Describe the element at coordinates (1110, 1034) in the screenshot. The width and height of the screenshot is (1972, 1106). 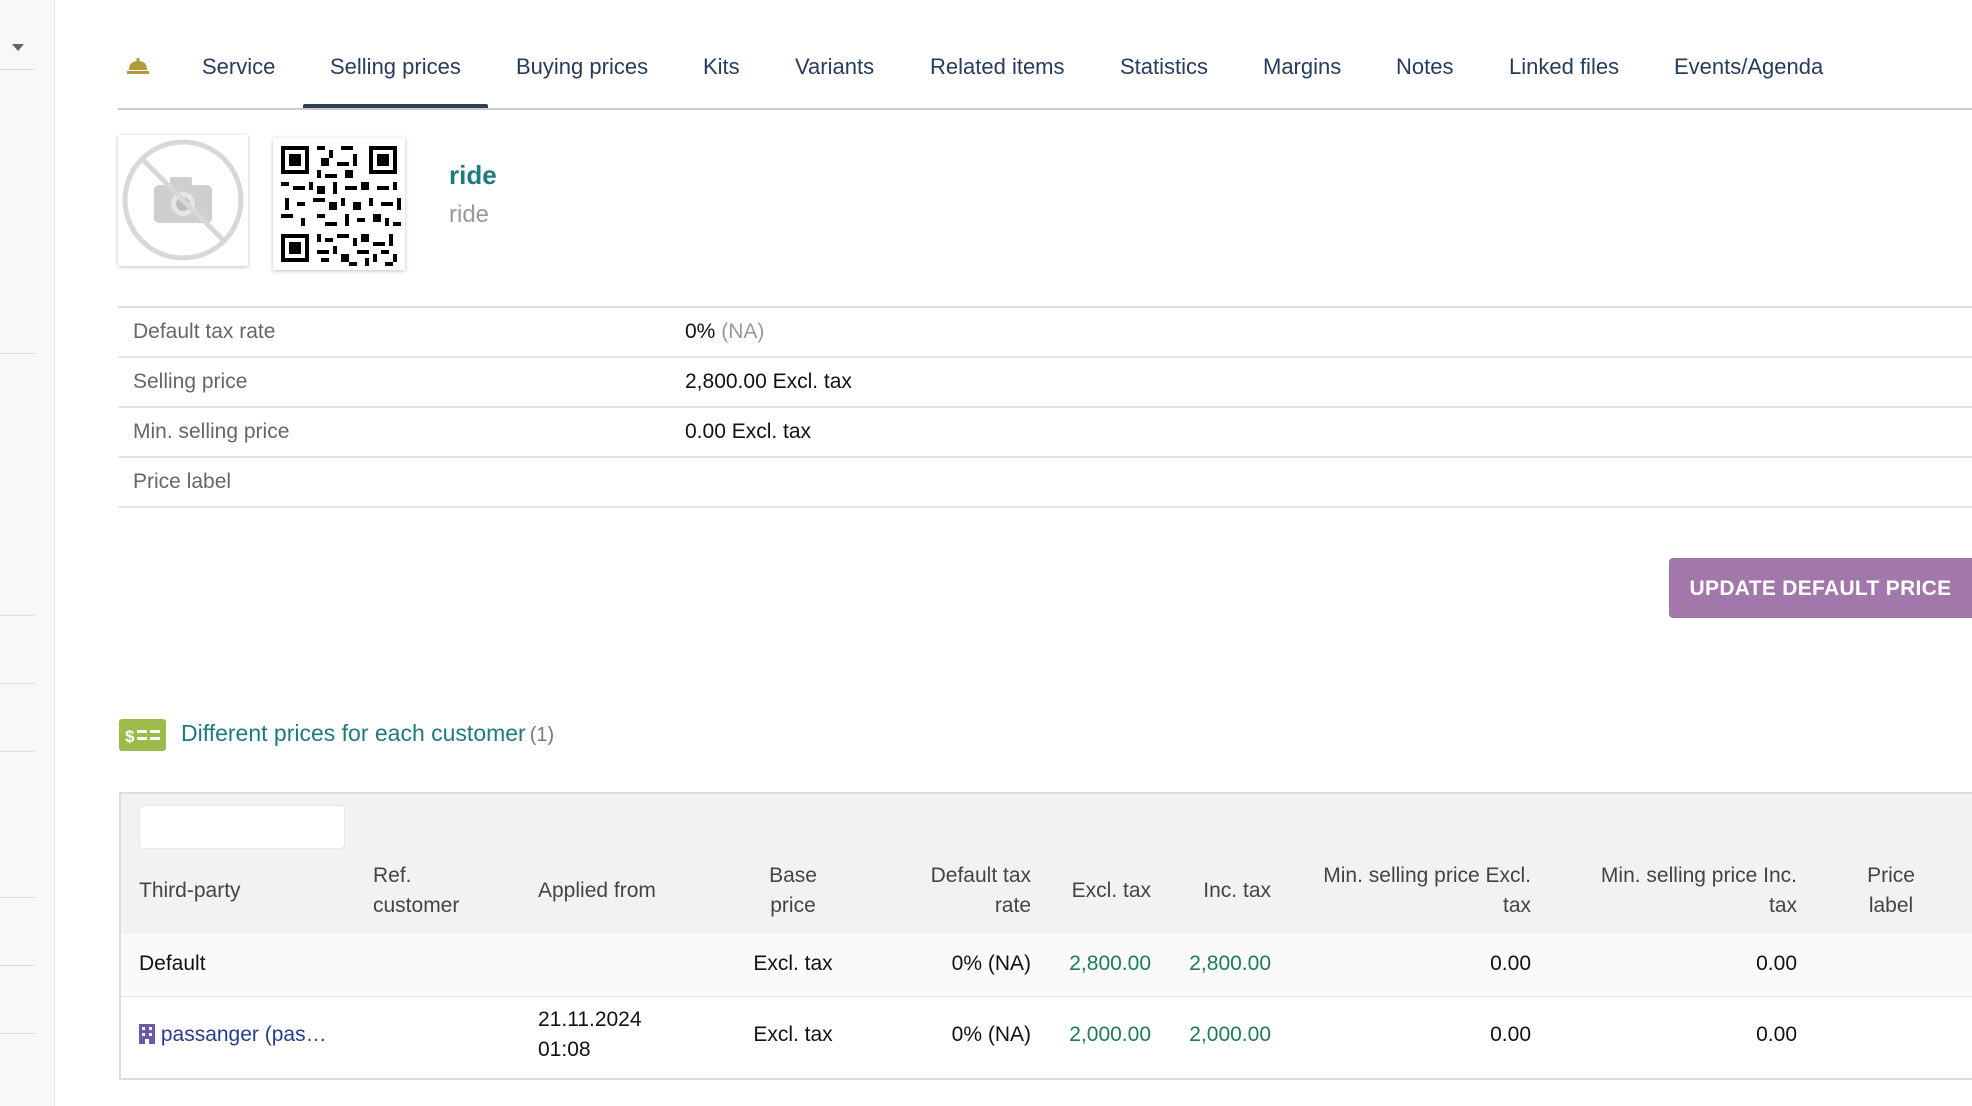
I see `cell-excl-tax: 2,000.00` at that location.